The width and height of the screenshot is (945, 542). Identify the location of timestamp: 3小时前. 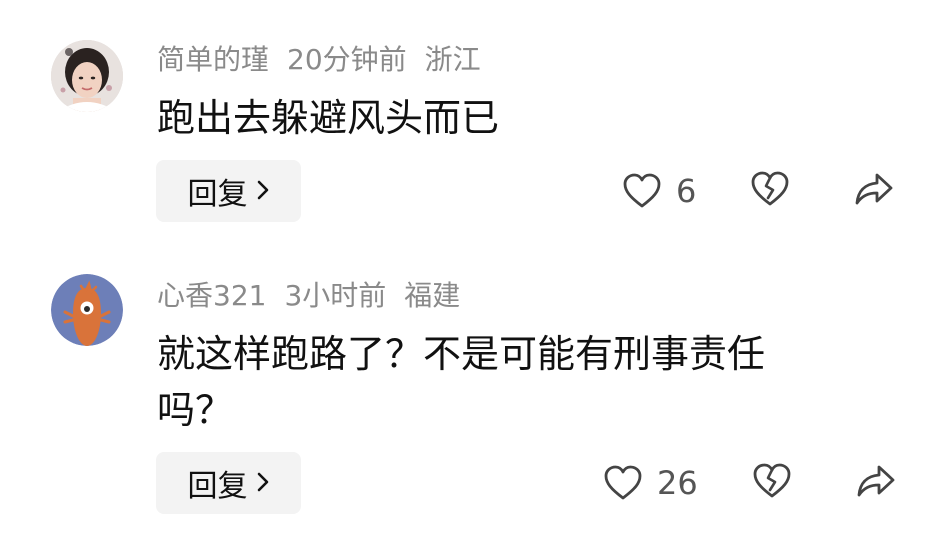
(335, 295).